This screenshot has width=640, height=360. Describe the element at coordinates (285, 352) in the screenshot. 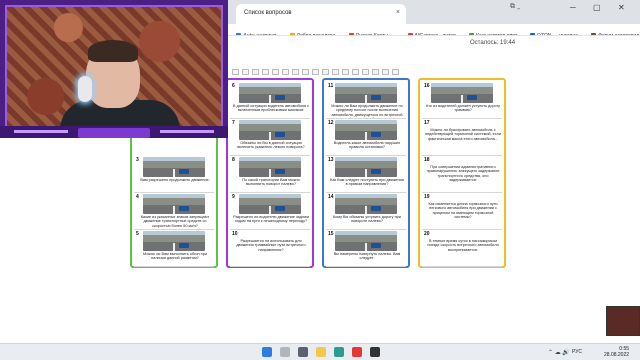

I see `search-icon` at that location.